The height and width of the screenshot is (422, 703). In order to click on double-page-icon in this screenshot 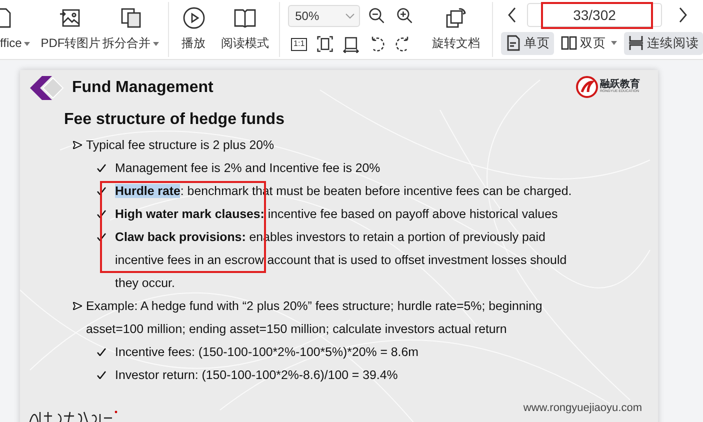, I will do `click(569, 43)`.